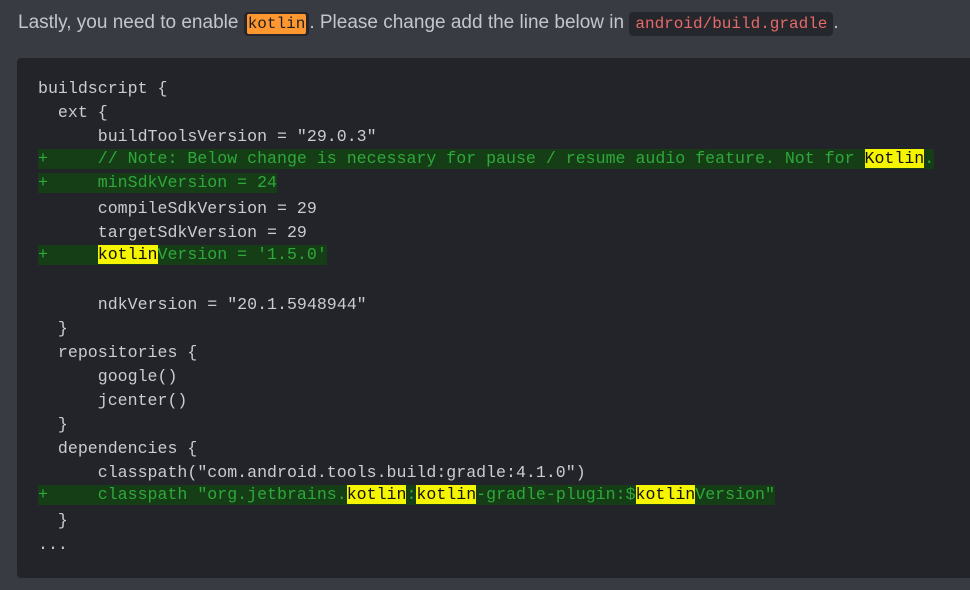  What do you see at coordinates (556, 494) in the screenshot?
I see `code-text: -gradle-plugin:$` at bounding box center [556, 494].